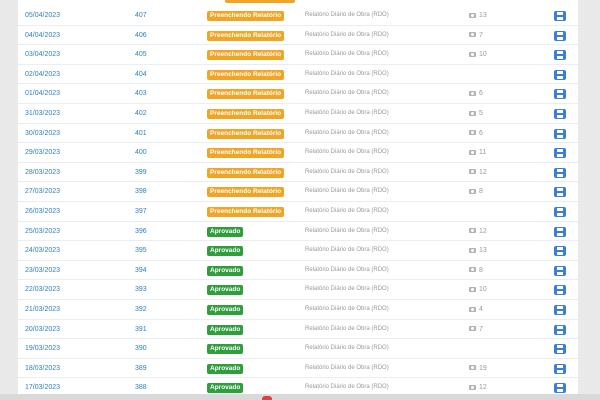  Describe the element at coordinates (476, 330) in the screenshot. I see `photo-count: 7` at that location.